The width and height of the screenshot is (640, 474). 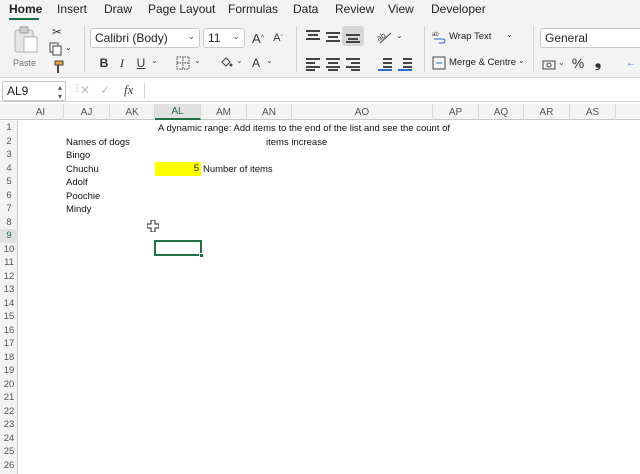 I want to click on row-header-10: 10, so click(x=9, y=250).